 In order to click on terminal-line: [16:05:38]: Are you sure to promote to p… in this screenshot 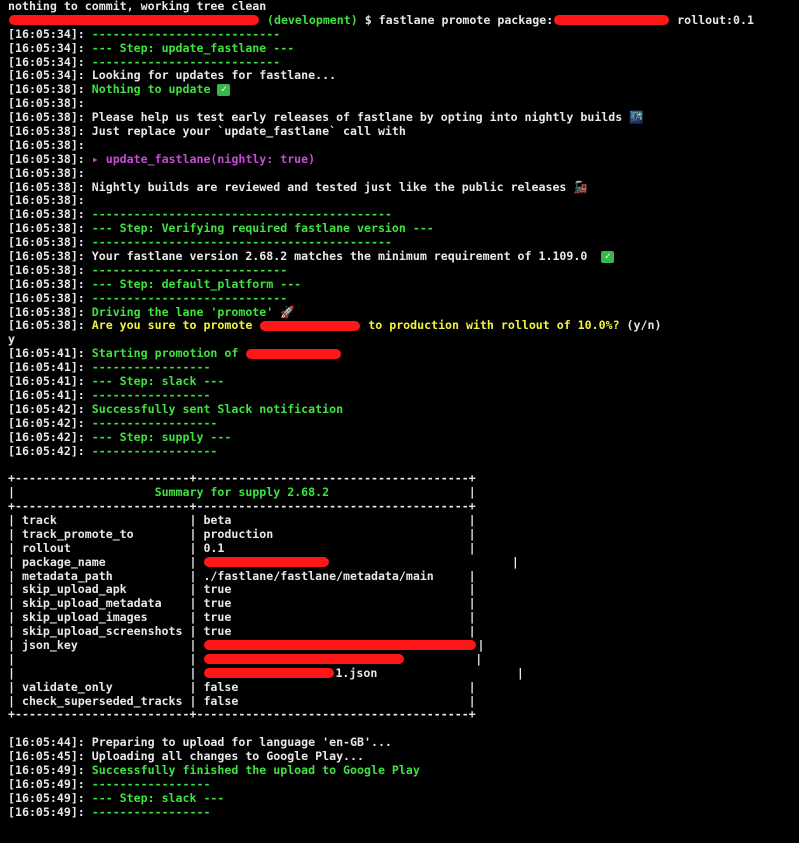, I will do `click(403, 326)`.